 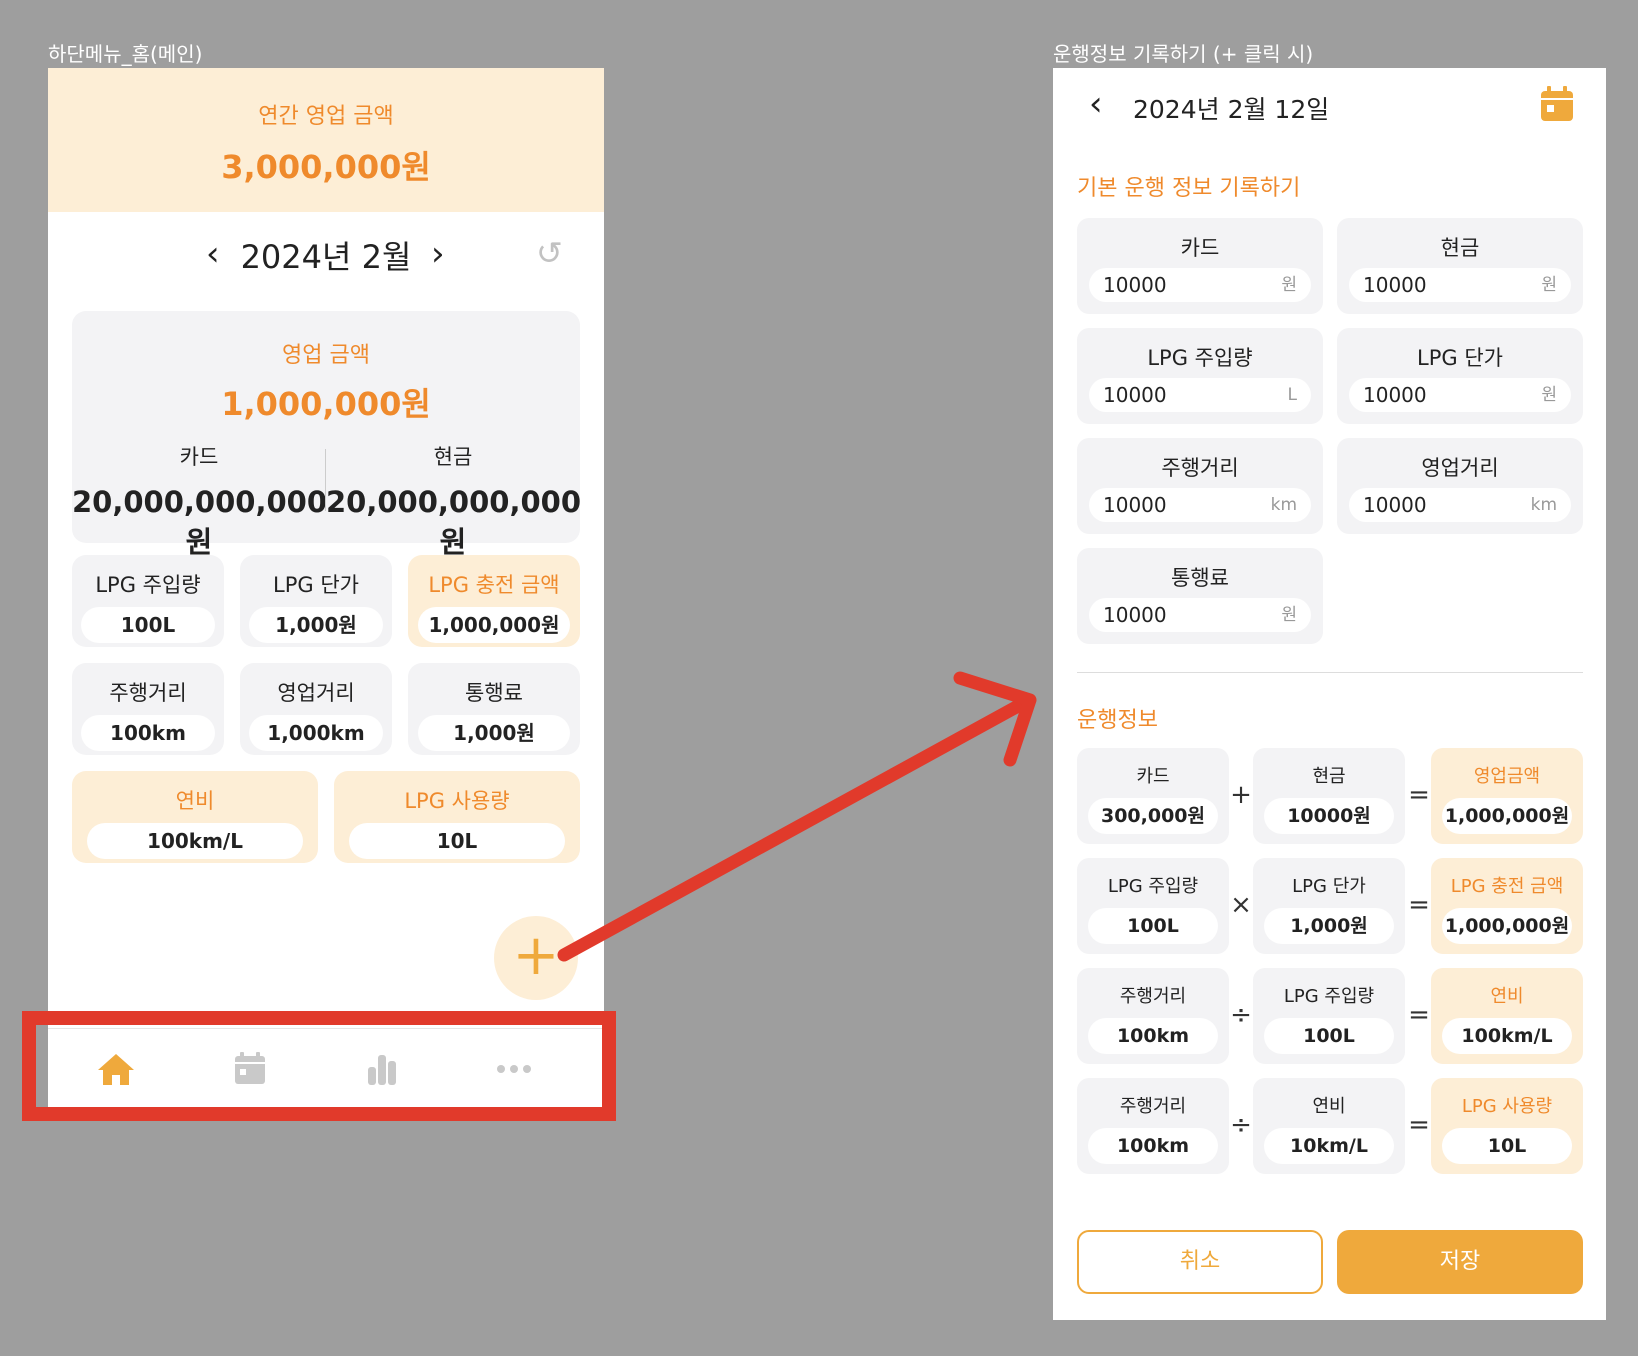 I want to click on input-label: LPG 주입량, so click(x=1200, y=358).